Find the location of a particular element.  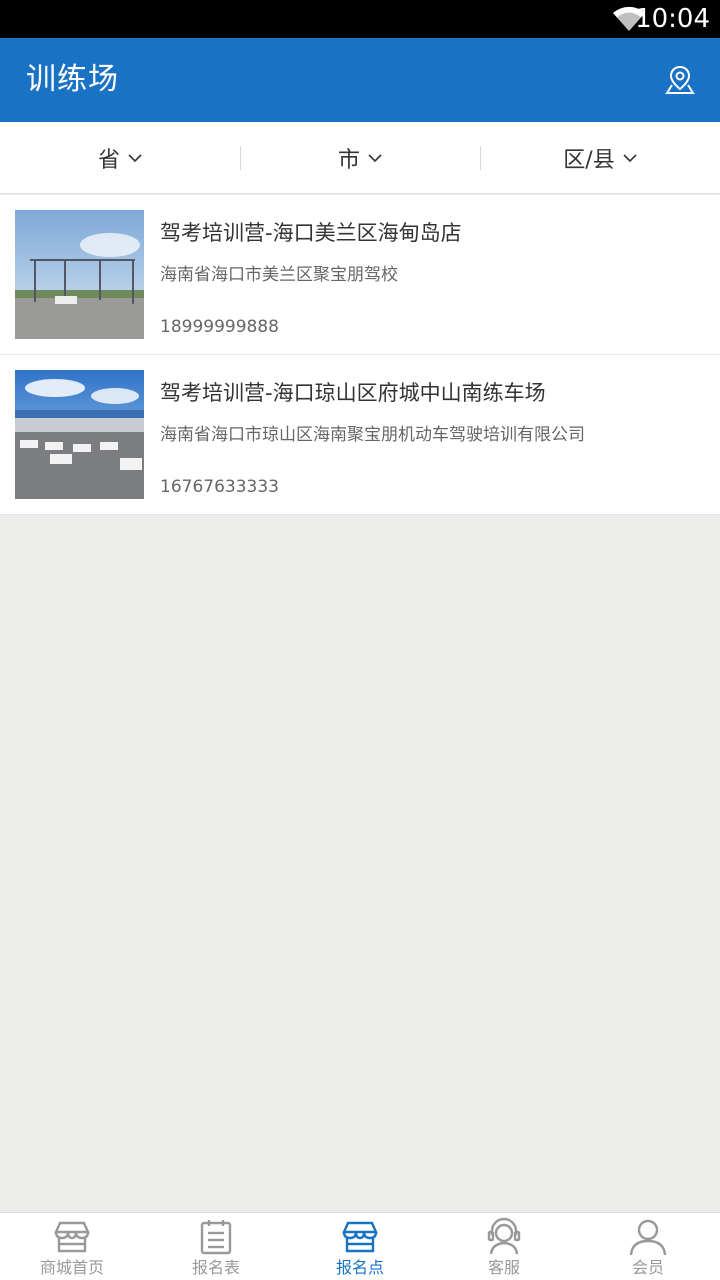

location-button is located at coordinates (680, 80).